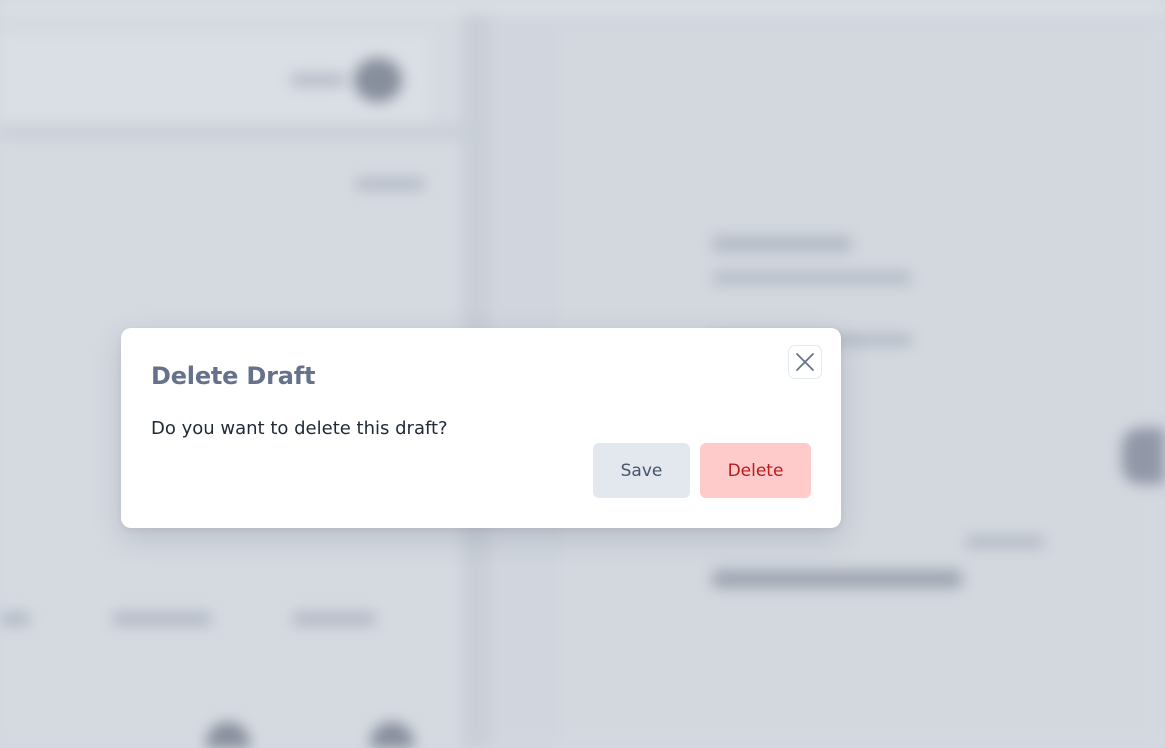 This screenshot has width=1165, height=748. Describe the element at coordinates (299, 428) in the screenshot. I see `dialog-message: Do you want to delete this draft?` at that location.